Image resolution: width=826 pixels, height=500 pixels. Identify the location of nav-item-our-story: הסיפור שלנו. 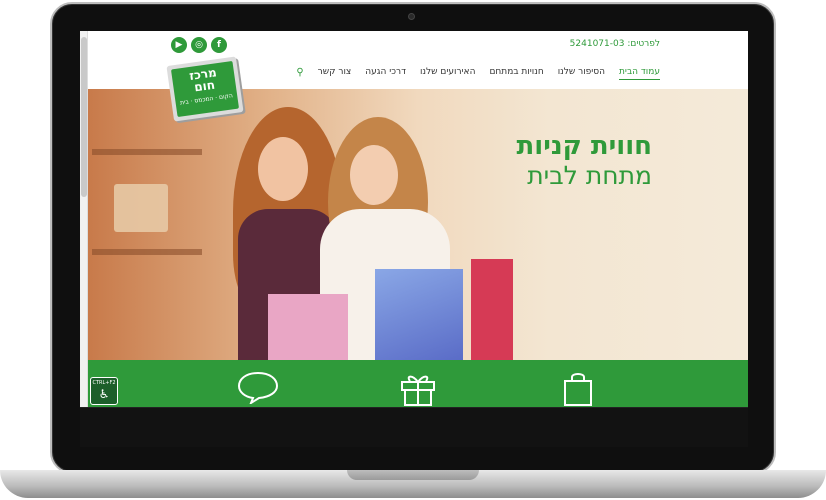
(581, 73).